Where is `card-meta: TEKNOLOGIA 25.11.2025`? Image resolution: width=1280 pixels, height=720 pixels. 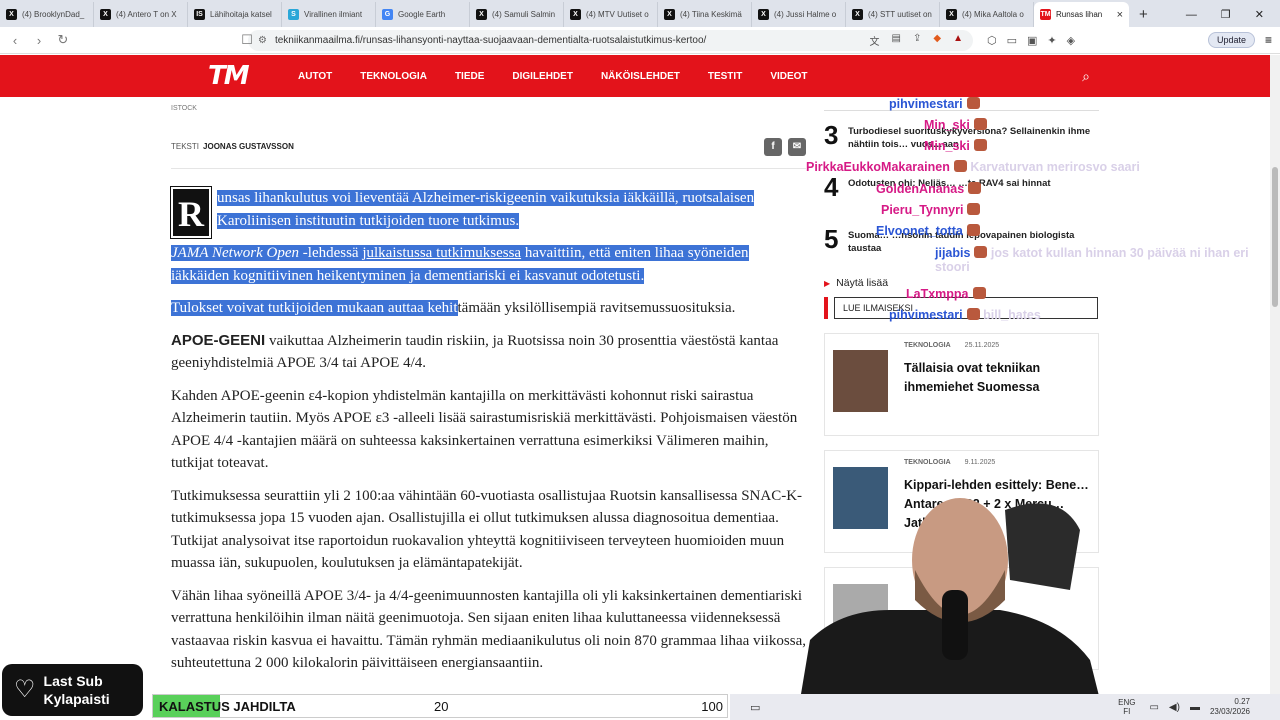
card-meta: TEKNOLOGIA 25.11.2025 is located at coordinates (997, 345).